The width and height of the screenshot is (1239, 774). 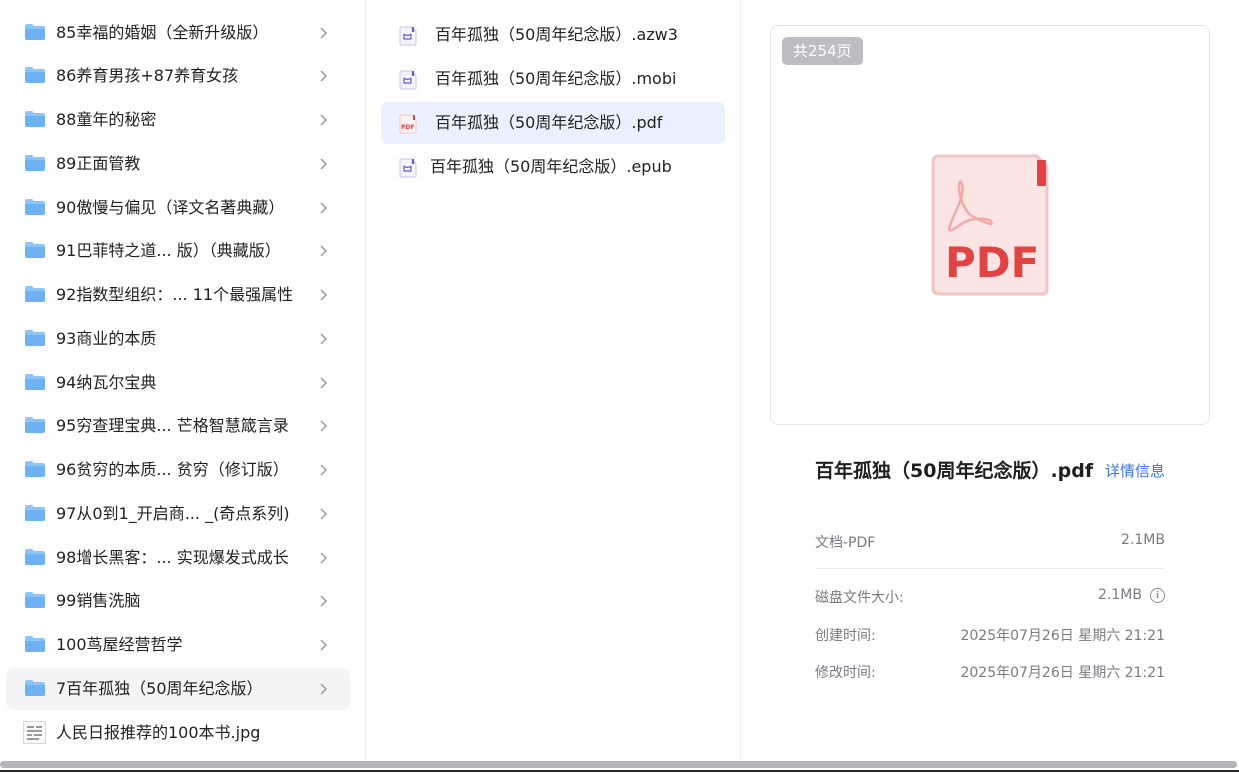 What do you see at coordinates (173, 513) in the screenshot?
I see `folder-label: 97从0到1_开启商... _(奇点系列)` at bounding box center [173, 513].